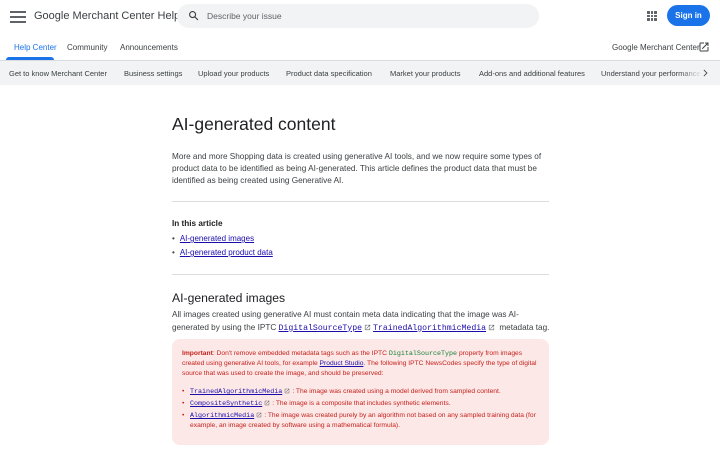  I want to click on important-label: Important, so click(197, 353).